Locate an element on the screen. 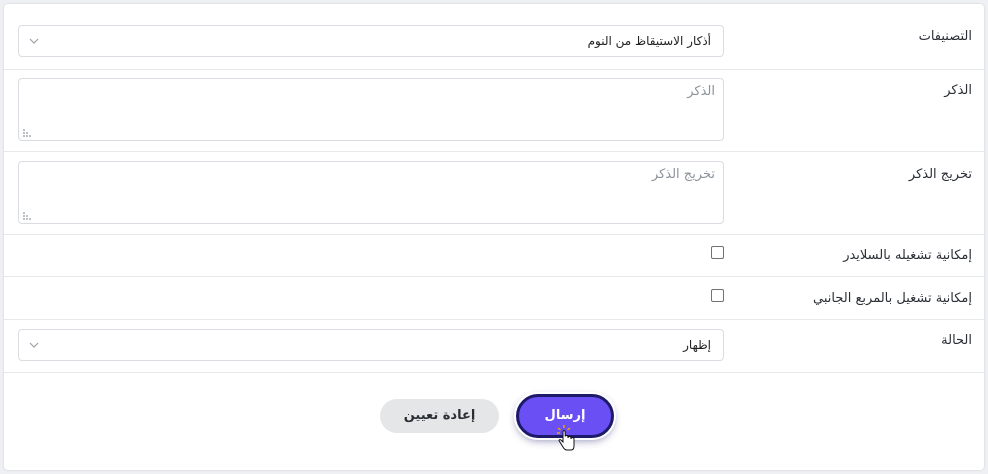  status-select: إظهار is located at coordinates (371, 345).